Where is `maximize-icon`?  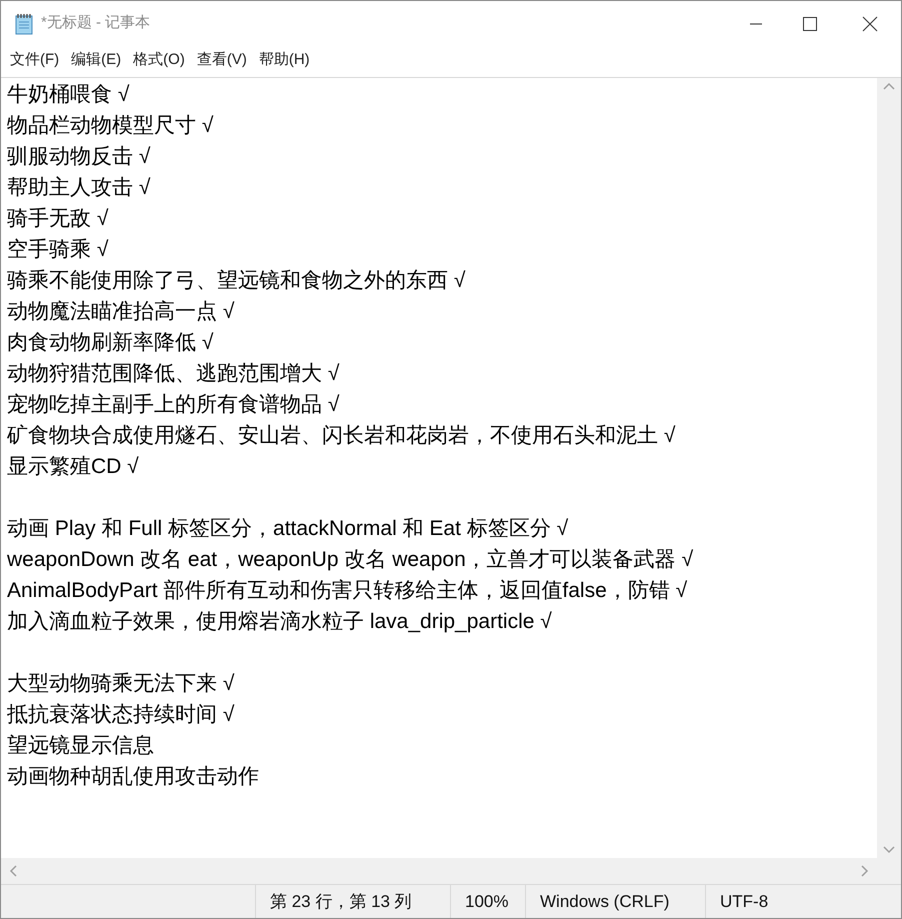 maximize-icon is located at coordinates (810, 23).